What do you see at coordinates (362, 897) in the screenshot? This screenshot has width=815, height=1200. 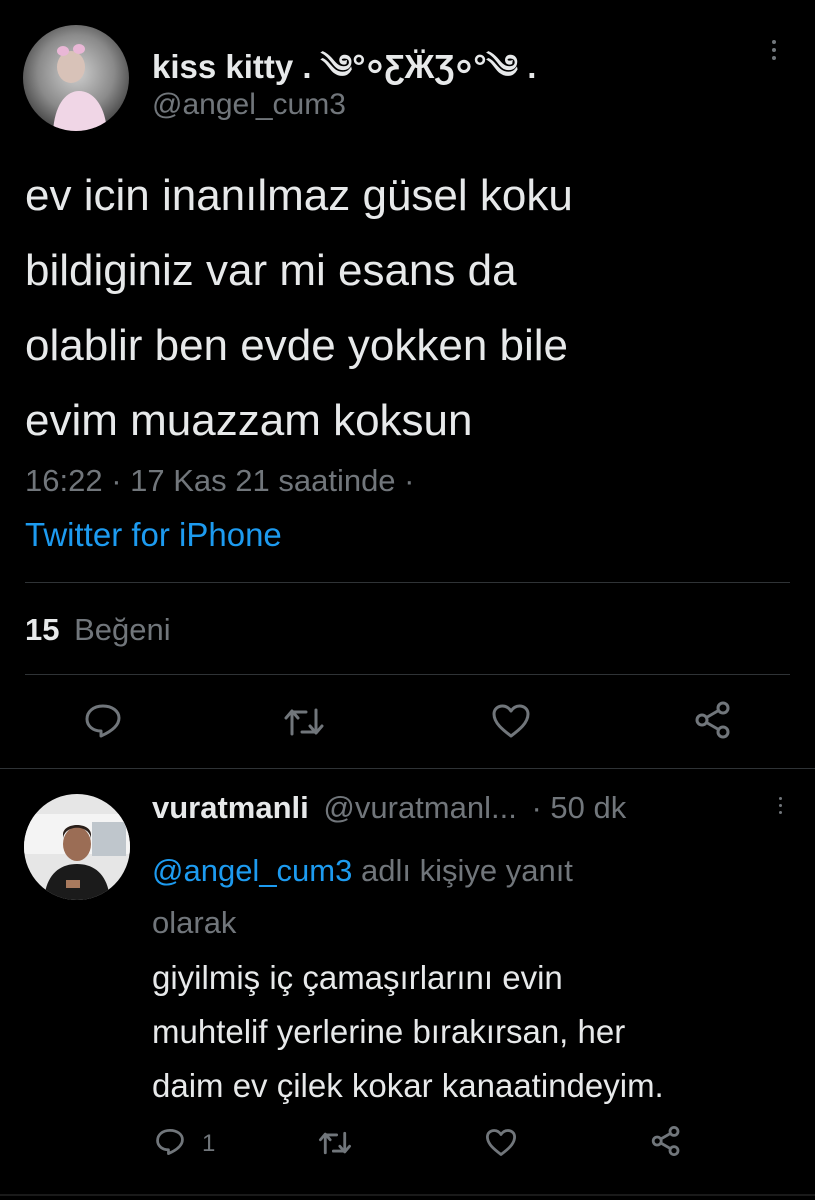 I see `replying-to: @angel_cum3 adlı kişiye yanıt olarak` at bounding box center [362, 897].